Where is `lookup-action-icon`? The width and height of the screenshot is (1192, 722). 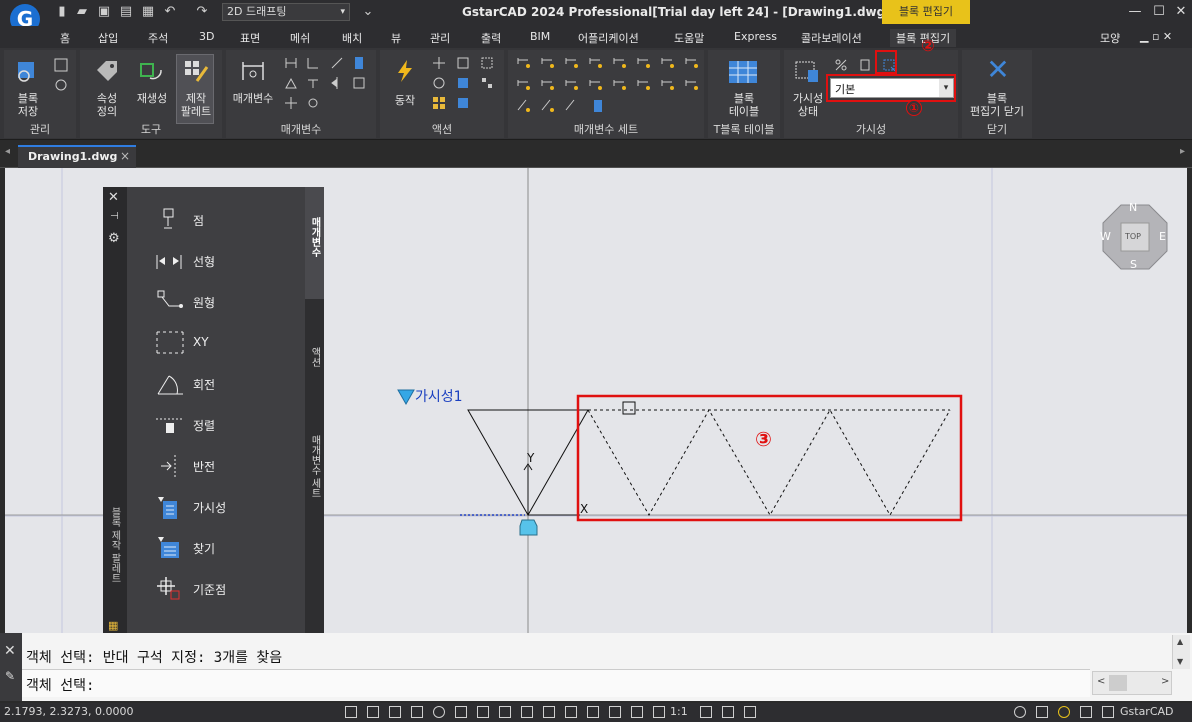
lookup-action-icon is located at coordinates (439, 103).